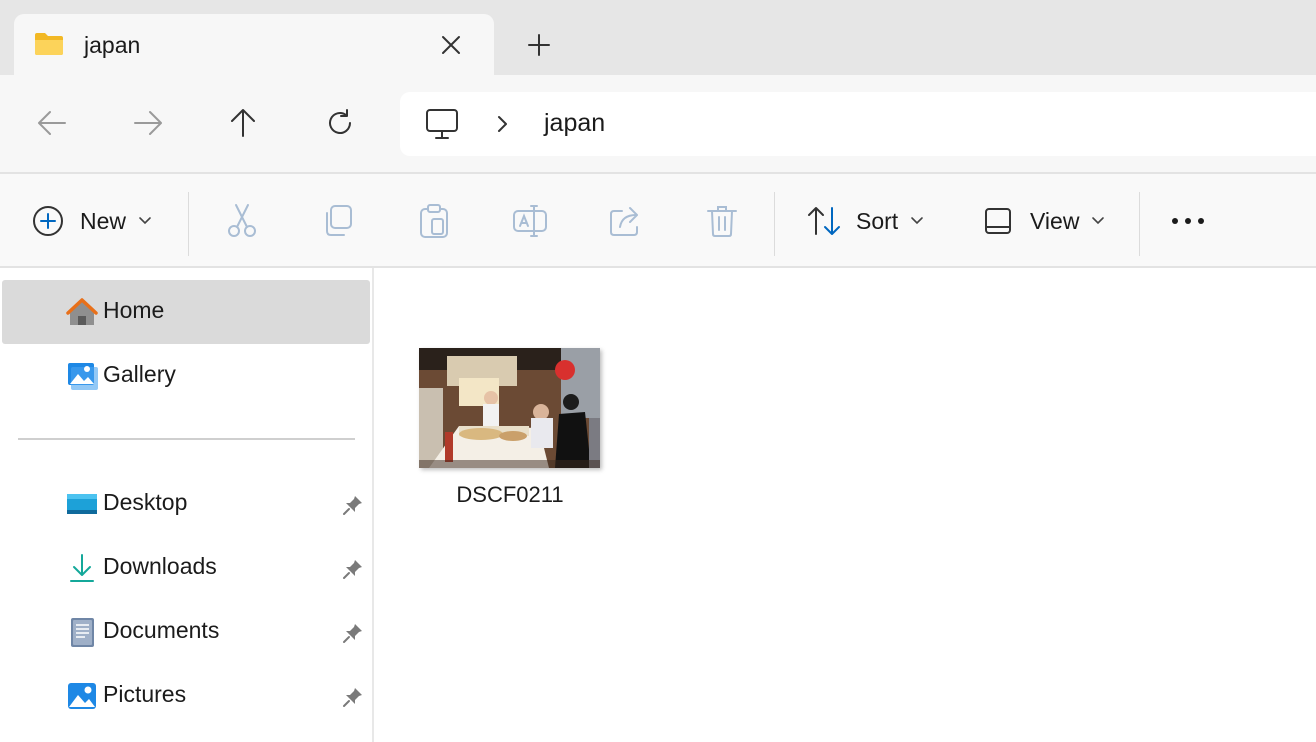 The height and width of the screenshot is (742, 1316). I want to click on new-button: New, so click(92, 221).